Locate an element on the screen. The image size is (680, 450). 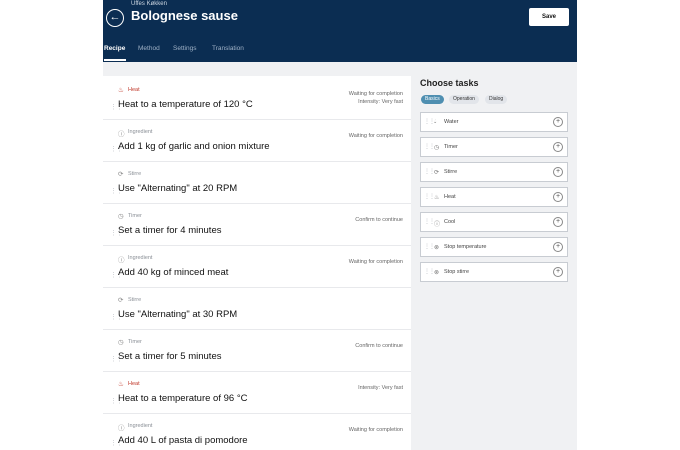
step-description: Heat to a temperature of 120 °C is located at coordinates (185, 104).